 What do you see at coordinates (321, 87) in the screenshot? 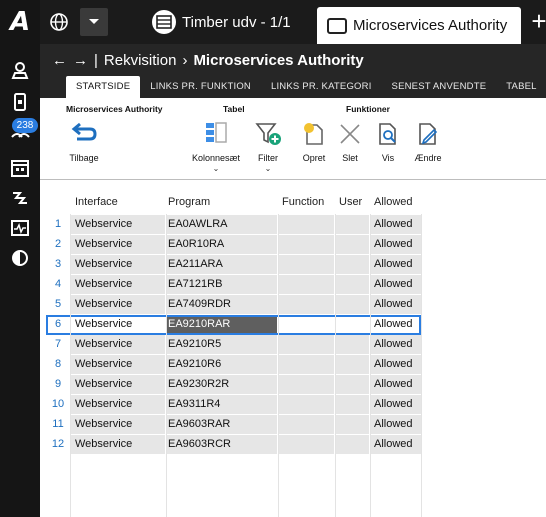
I see `ribbon-tab-links-pr-kategori: LINKS PR. KATEGORI` at bounding box center [321, 87].